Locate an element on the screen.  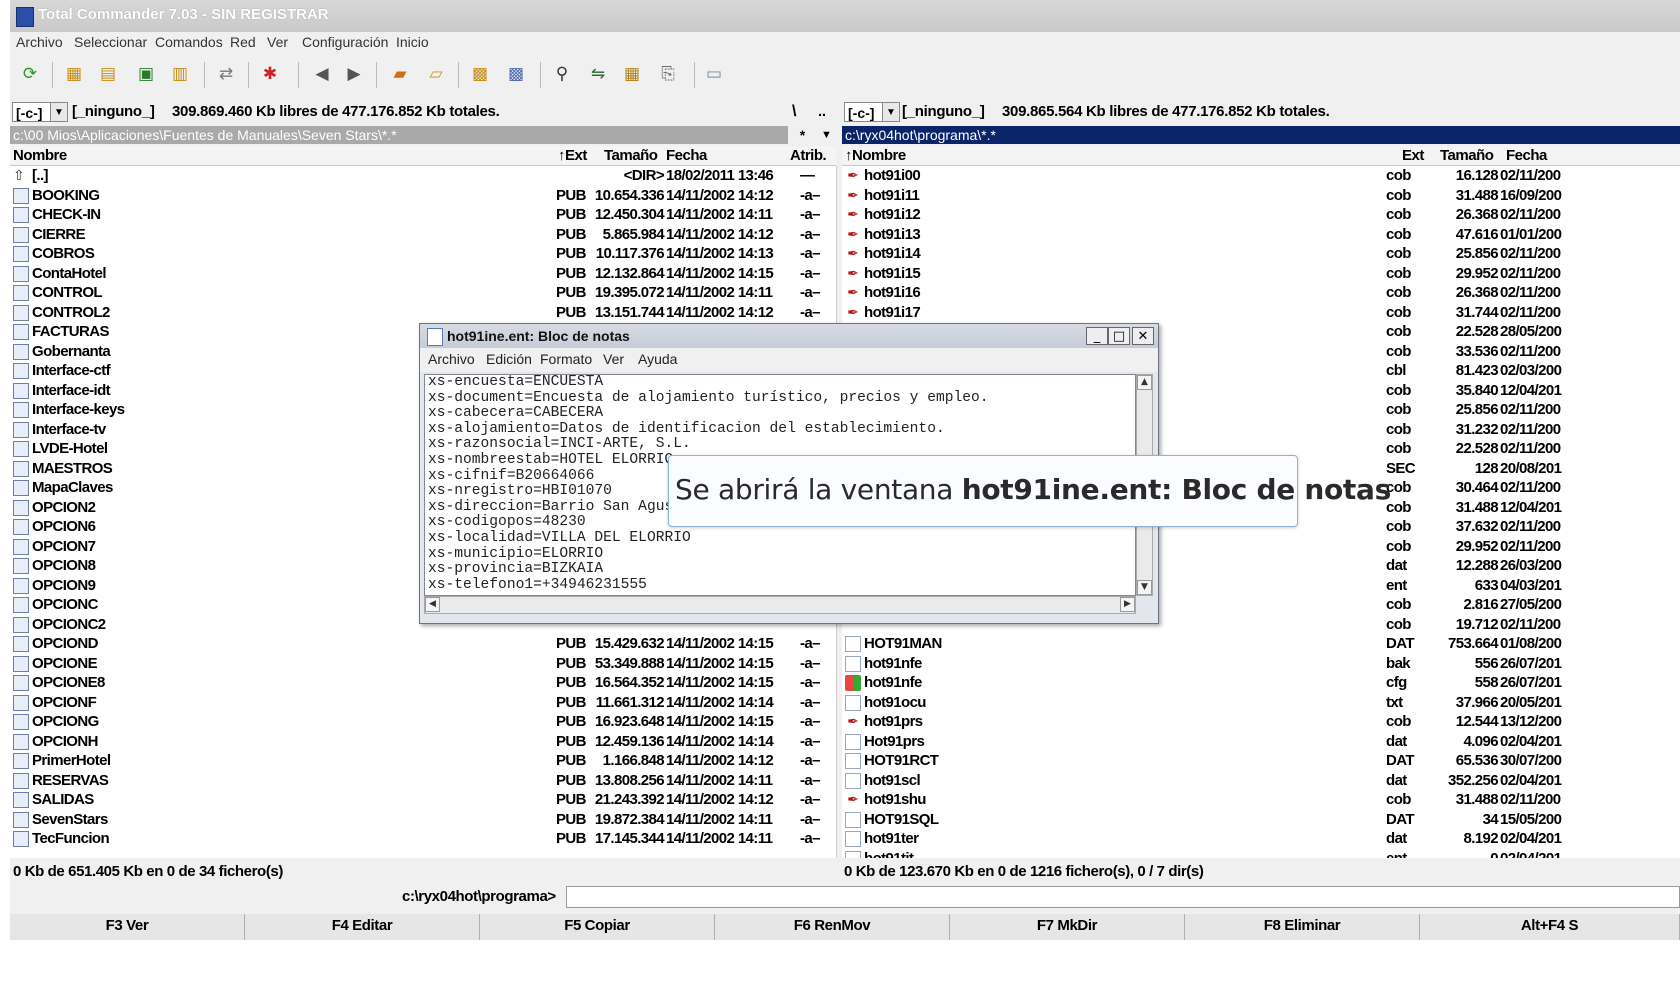
scroll-up-icon: ▲ is located at coordinates (1144, 382).